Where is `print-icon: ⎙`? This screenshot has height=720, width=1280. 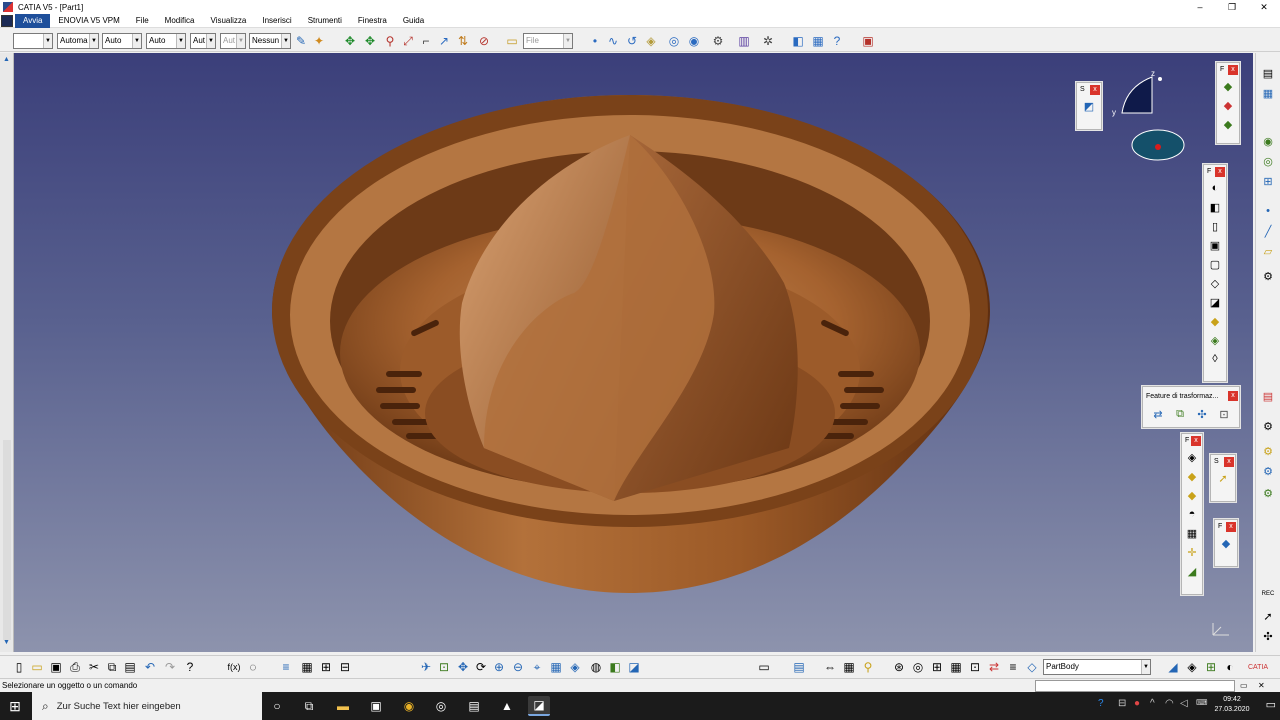
print-icon: ⎙ is located at coordinates (75, 667).